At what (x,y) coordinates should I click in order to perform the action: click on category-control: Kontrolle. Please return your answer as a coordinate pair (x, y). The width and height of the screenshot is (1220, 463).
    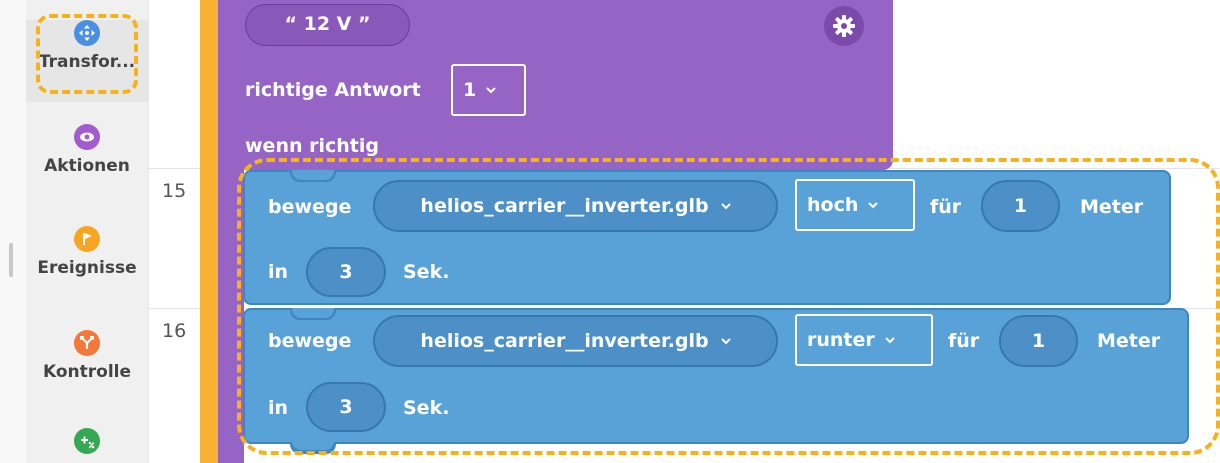
    Looking at the image, I should click on (87, 365).